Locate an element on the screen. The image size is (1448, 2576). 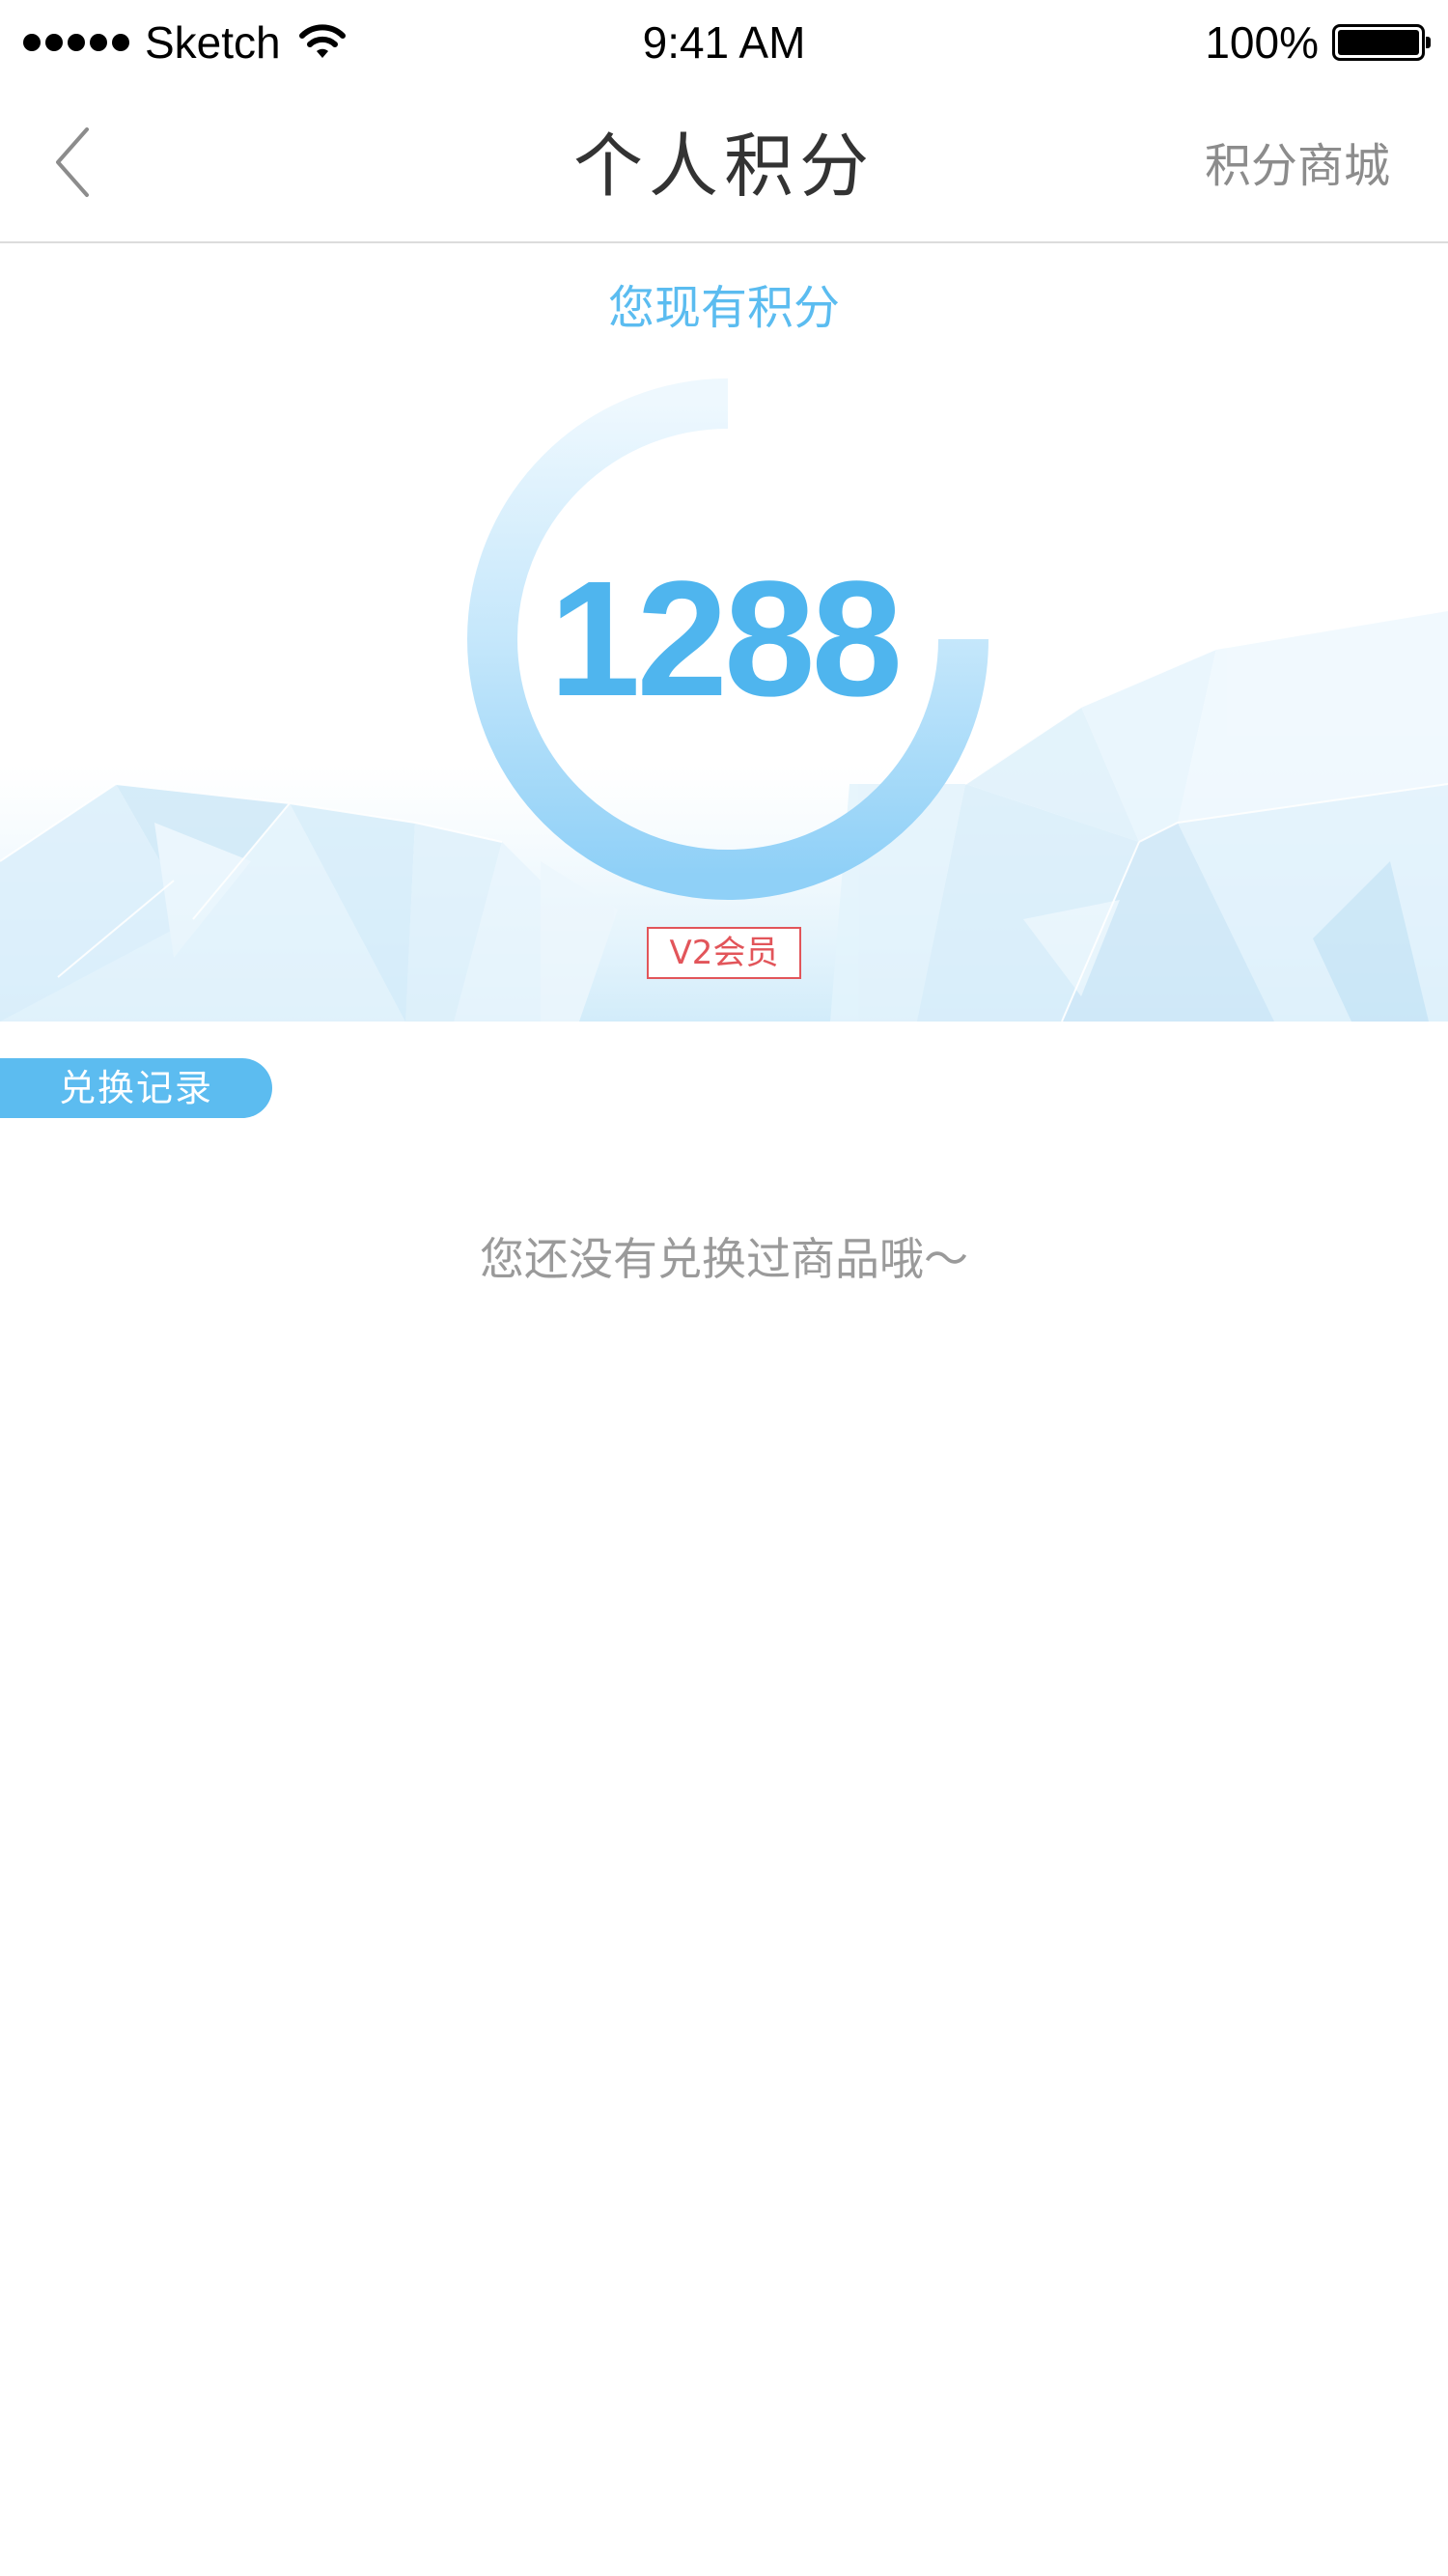
exchange-records-tab: 兑换记录 is located at coordinates (136, 1088).